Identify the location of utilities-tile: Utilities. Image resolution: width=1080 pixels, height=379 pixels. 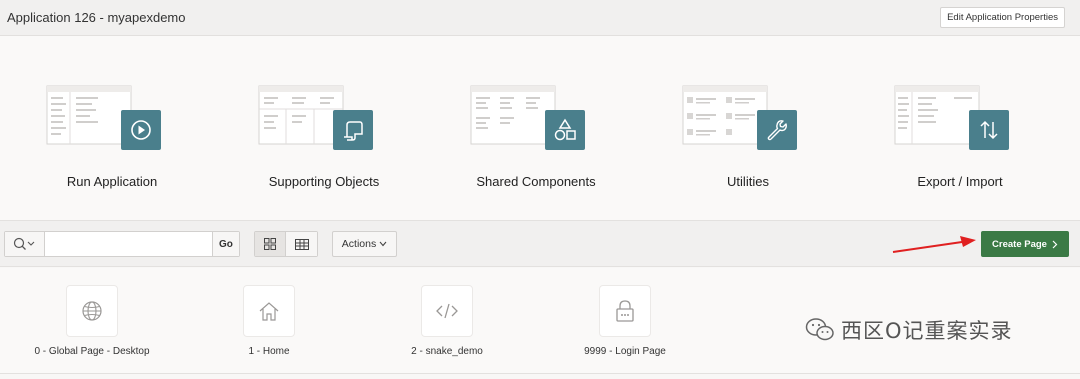
(748, 128).